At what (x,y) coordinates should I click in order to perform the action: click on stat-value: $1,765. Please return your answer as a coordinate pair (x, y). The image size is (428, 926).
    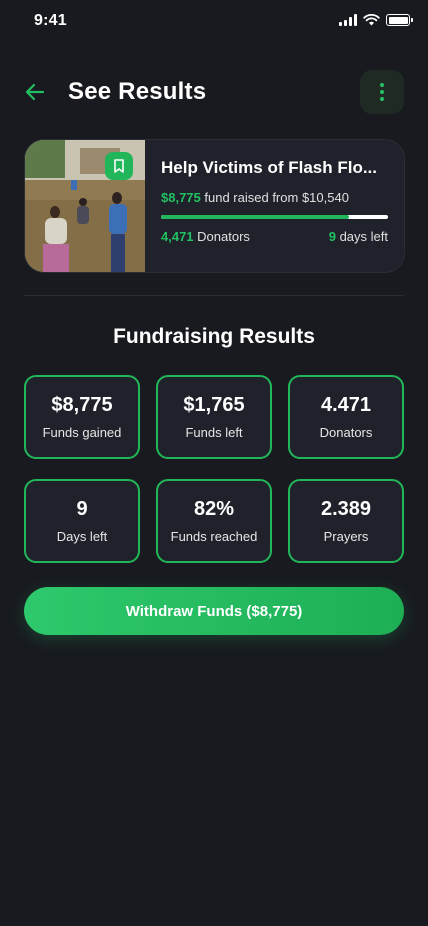
    Looking at the image, I should click on (214, 405).